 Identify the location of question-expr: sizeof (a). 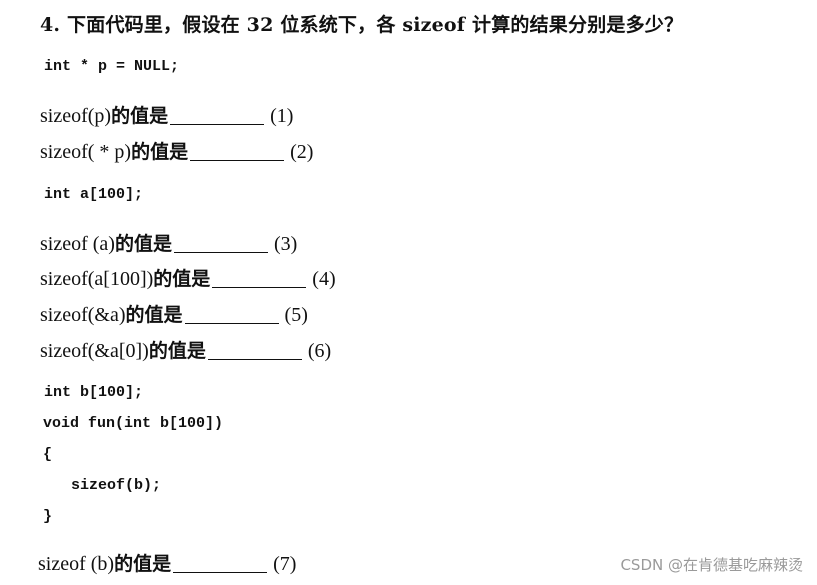
(77, 244).